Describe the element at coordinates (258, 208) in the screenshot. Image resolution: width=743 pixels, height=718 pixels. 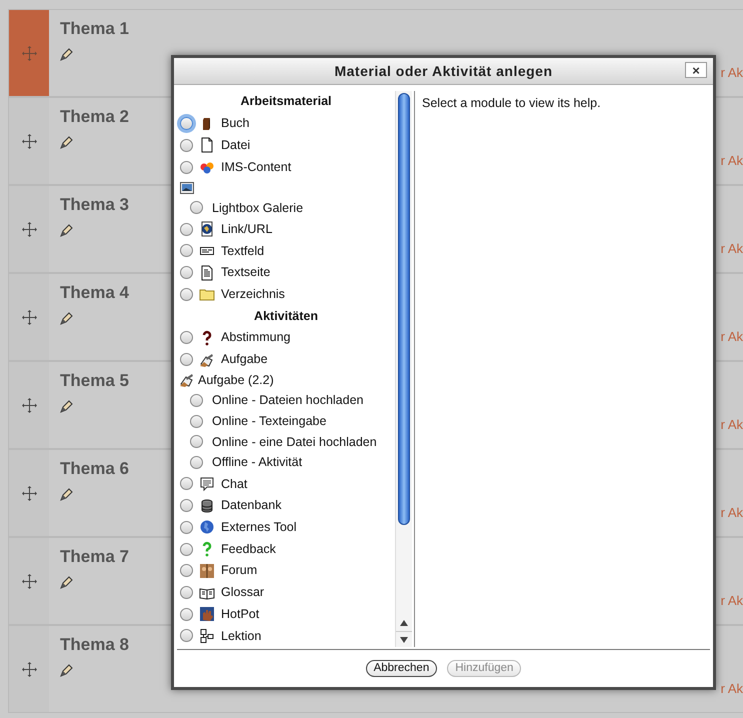
I see `module-option-label: Lightbox Galerie` at that location.